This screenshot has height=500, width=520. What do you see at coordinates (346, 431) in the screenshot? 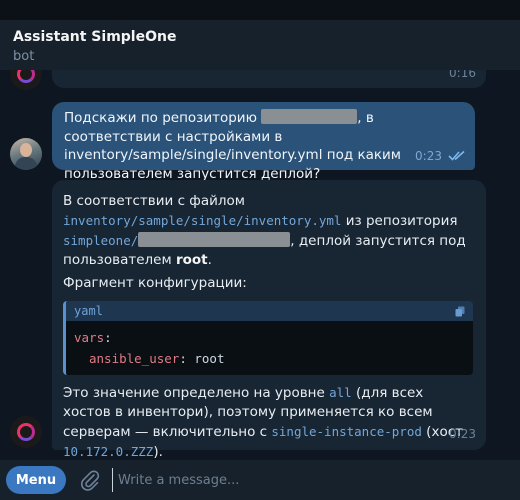
I see `inline-code: single-instance-prod` at bounding box center [346, 431].